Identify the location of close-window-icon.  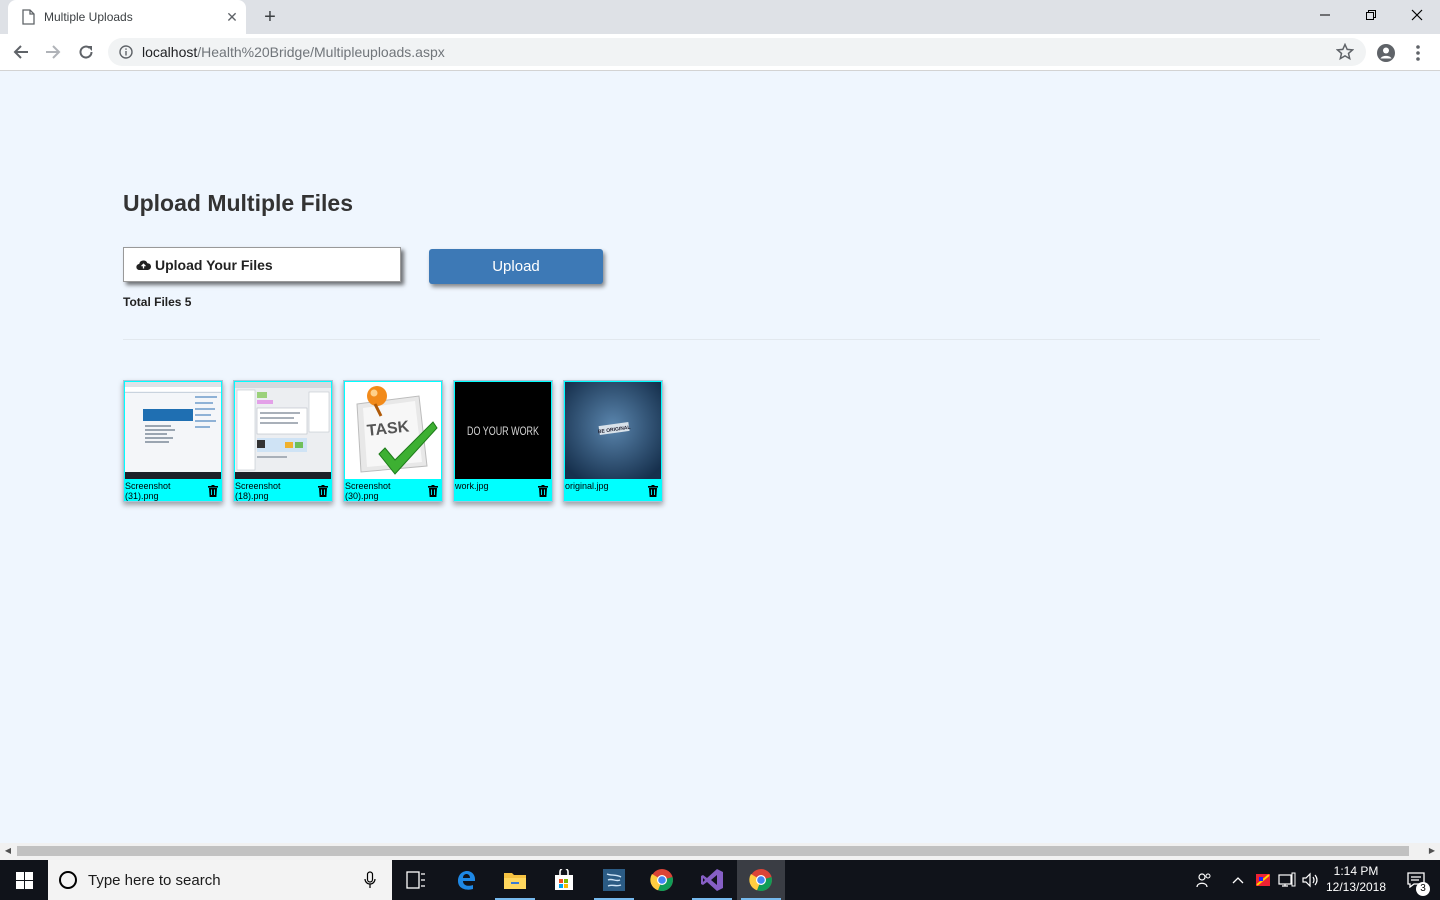
(1417, 15).